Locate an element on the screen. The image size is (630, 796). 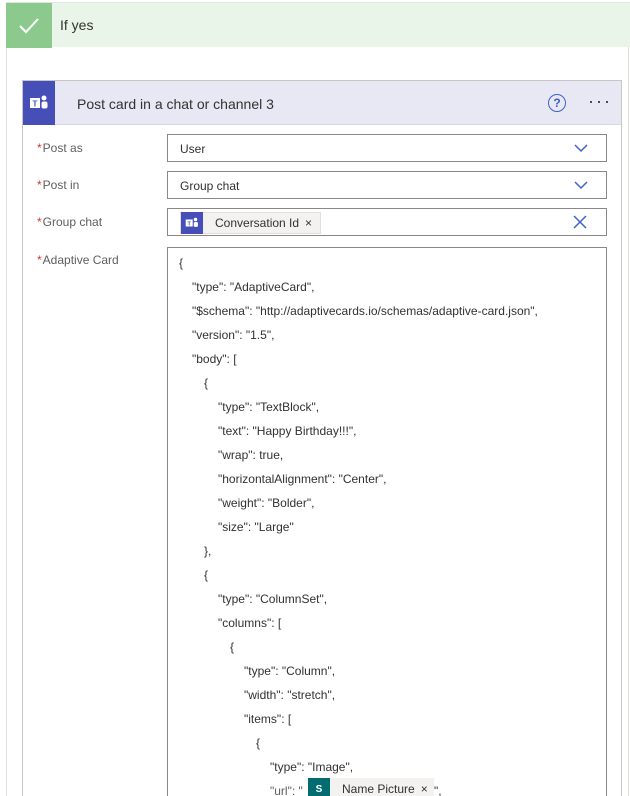
json-line: "weight": "Bolder", is located at coordinates (266, 503).